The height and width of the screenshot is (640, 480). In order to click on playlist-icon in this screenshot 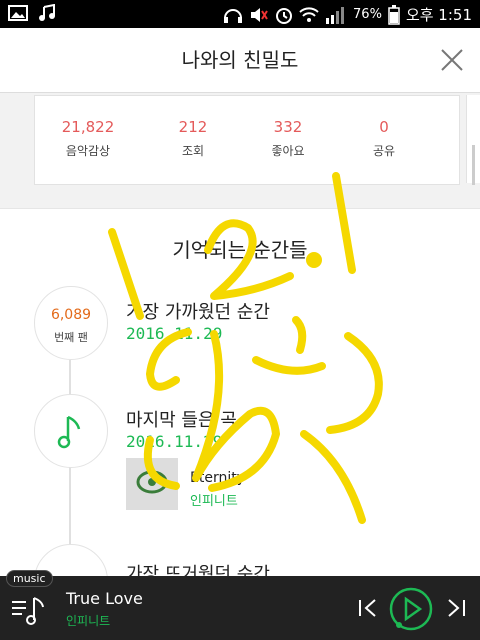, I will do `click(28, 610)`.